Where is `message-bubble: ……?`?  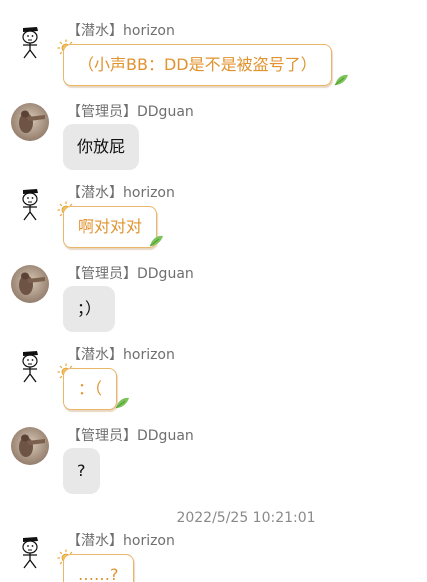 message-bubble: ……? is located at coordinates (98, 568).